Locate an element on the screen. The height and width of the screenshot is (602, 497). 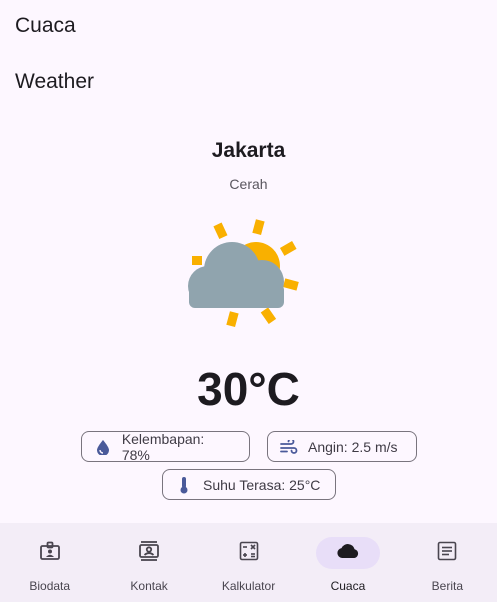
wind-chip: Angin: 2.5 m/s is located at coordinates (342, 446).